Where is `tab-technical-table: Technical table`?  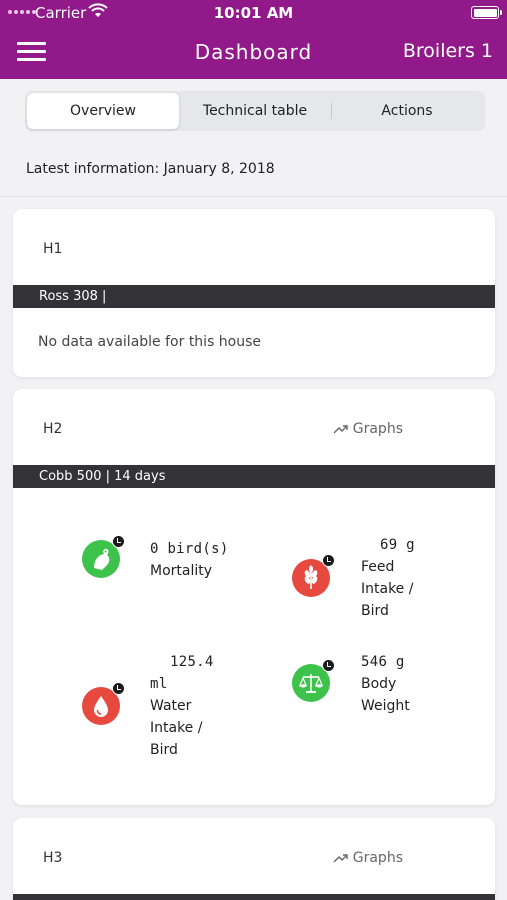 tab-technical-table: Technical table is located at coordinates (255, 111).